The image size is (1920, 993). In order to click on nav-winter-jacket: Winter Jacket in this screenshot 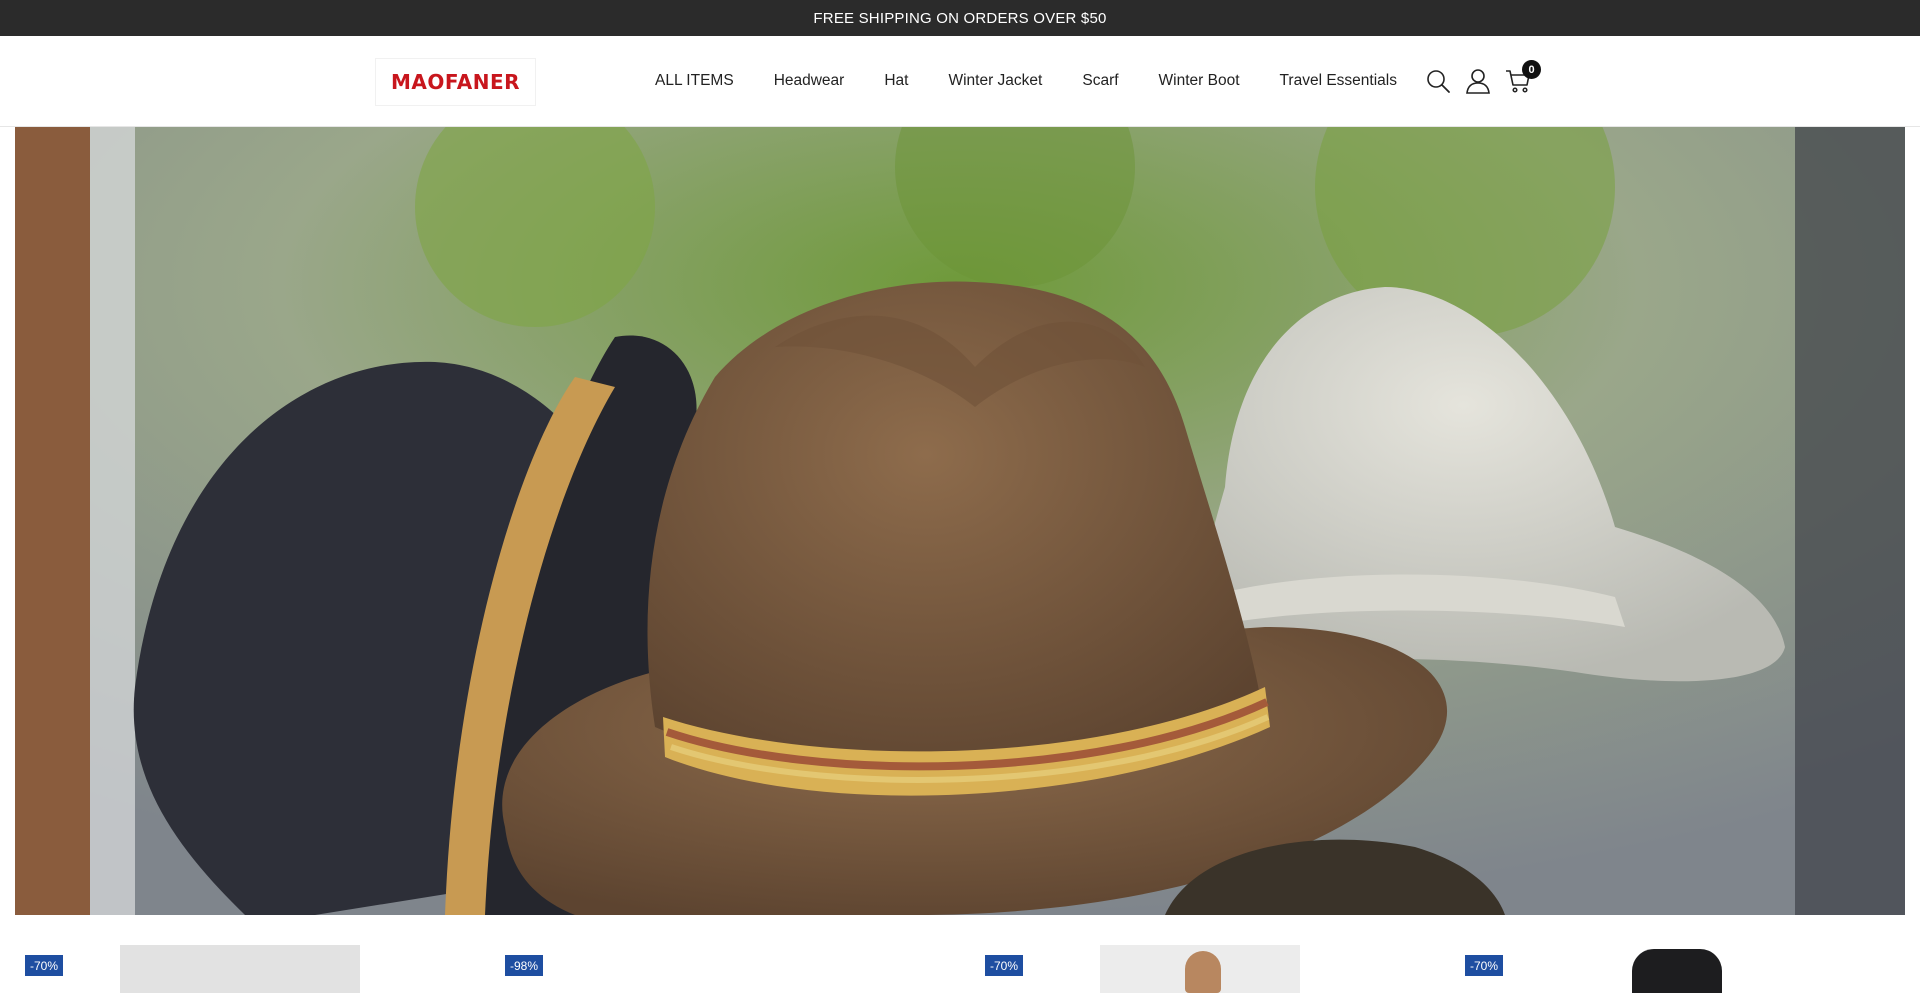, I will do `click(995, 81)`.